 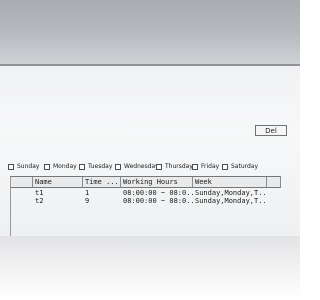 What do you see at coordinates (28, 166) in the screenshot?
I see `checkbox-label: Sunday` at bounding box center [28, 166].